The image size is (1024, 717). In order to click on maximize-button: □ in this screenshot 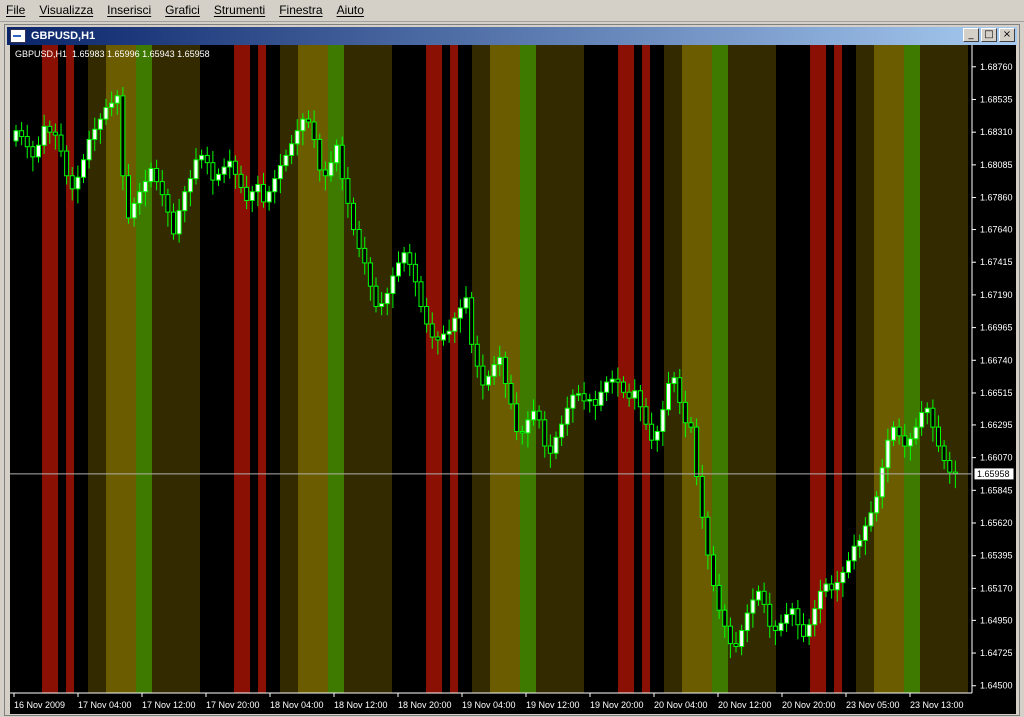, I will do `click(989, 35)`.